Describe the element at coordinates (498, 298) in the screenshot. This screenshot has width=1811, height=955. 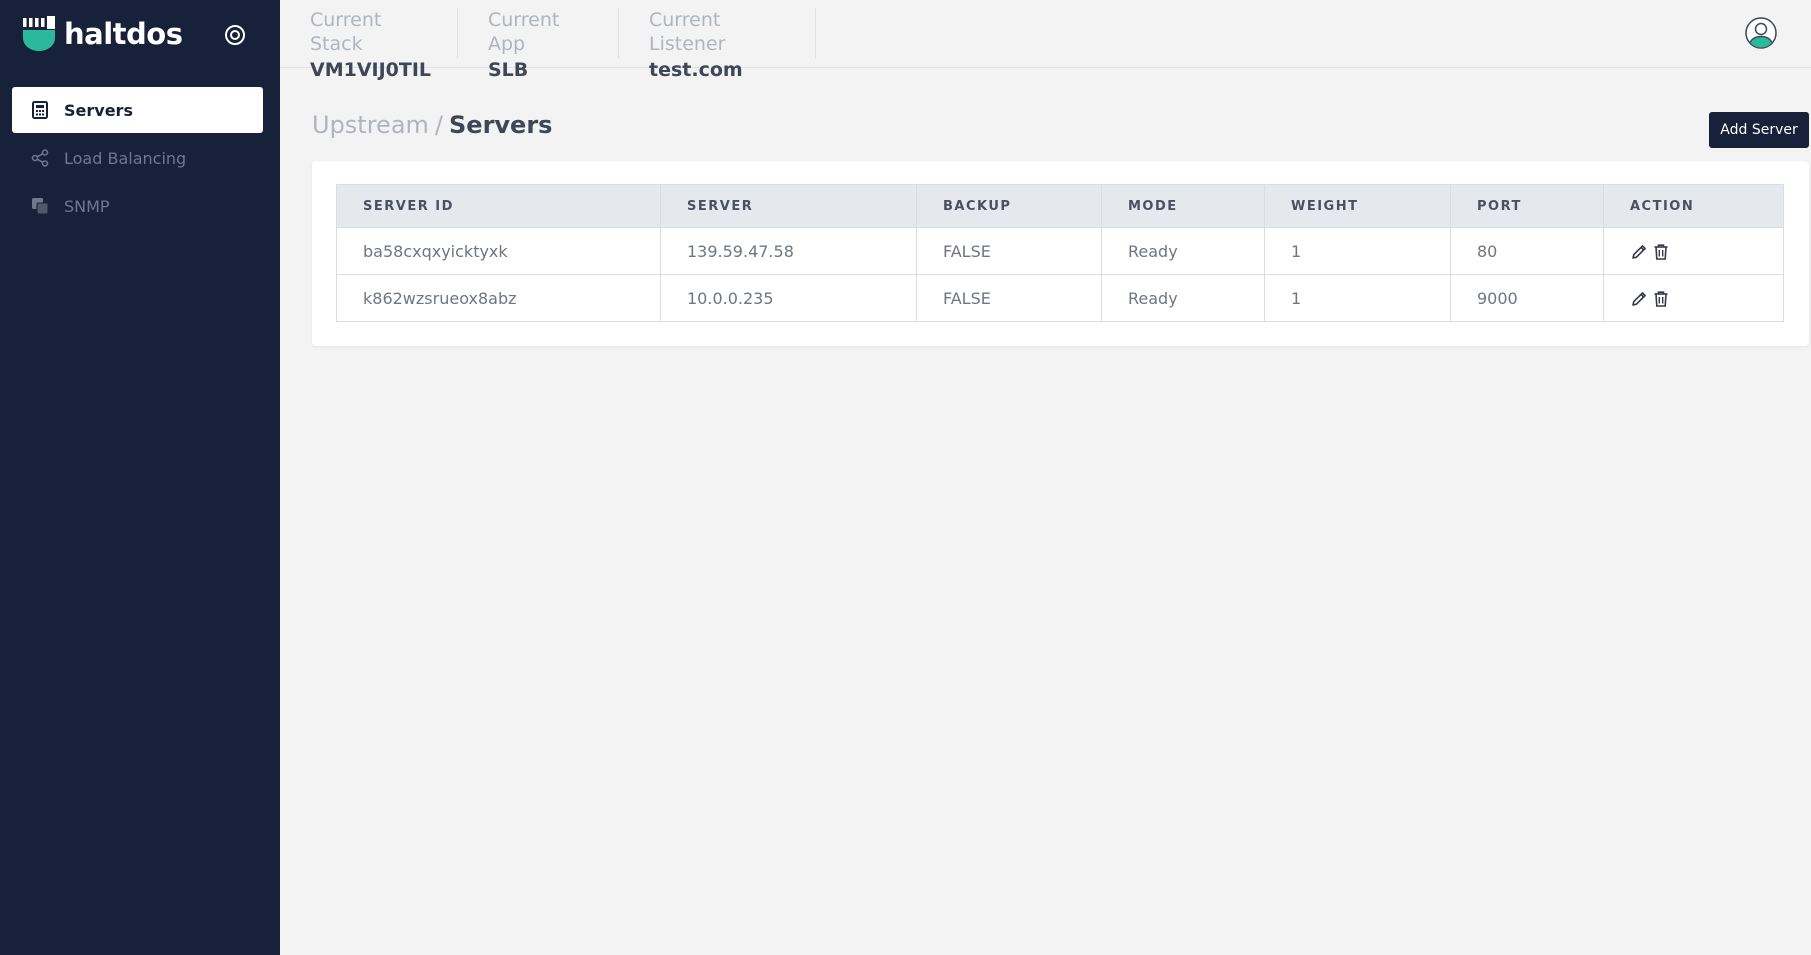
I see `cell-server-id: k862wzsrueox8abz` at that location.